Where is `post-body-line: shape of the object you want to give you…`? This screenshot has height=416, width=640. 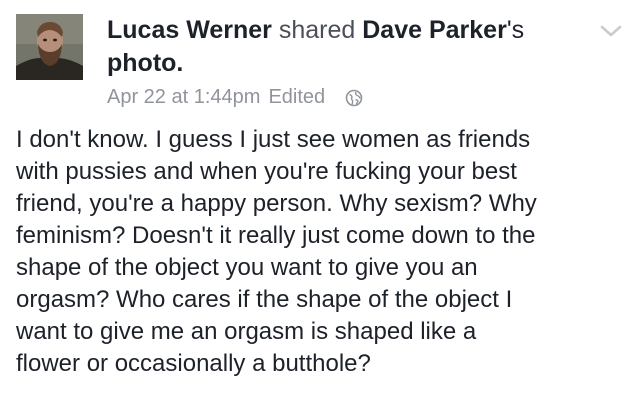
post-body-line: shape of the object you want to give you… is located at coordinates (247, 267).